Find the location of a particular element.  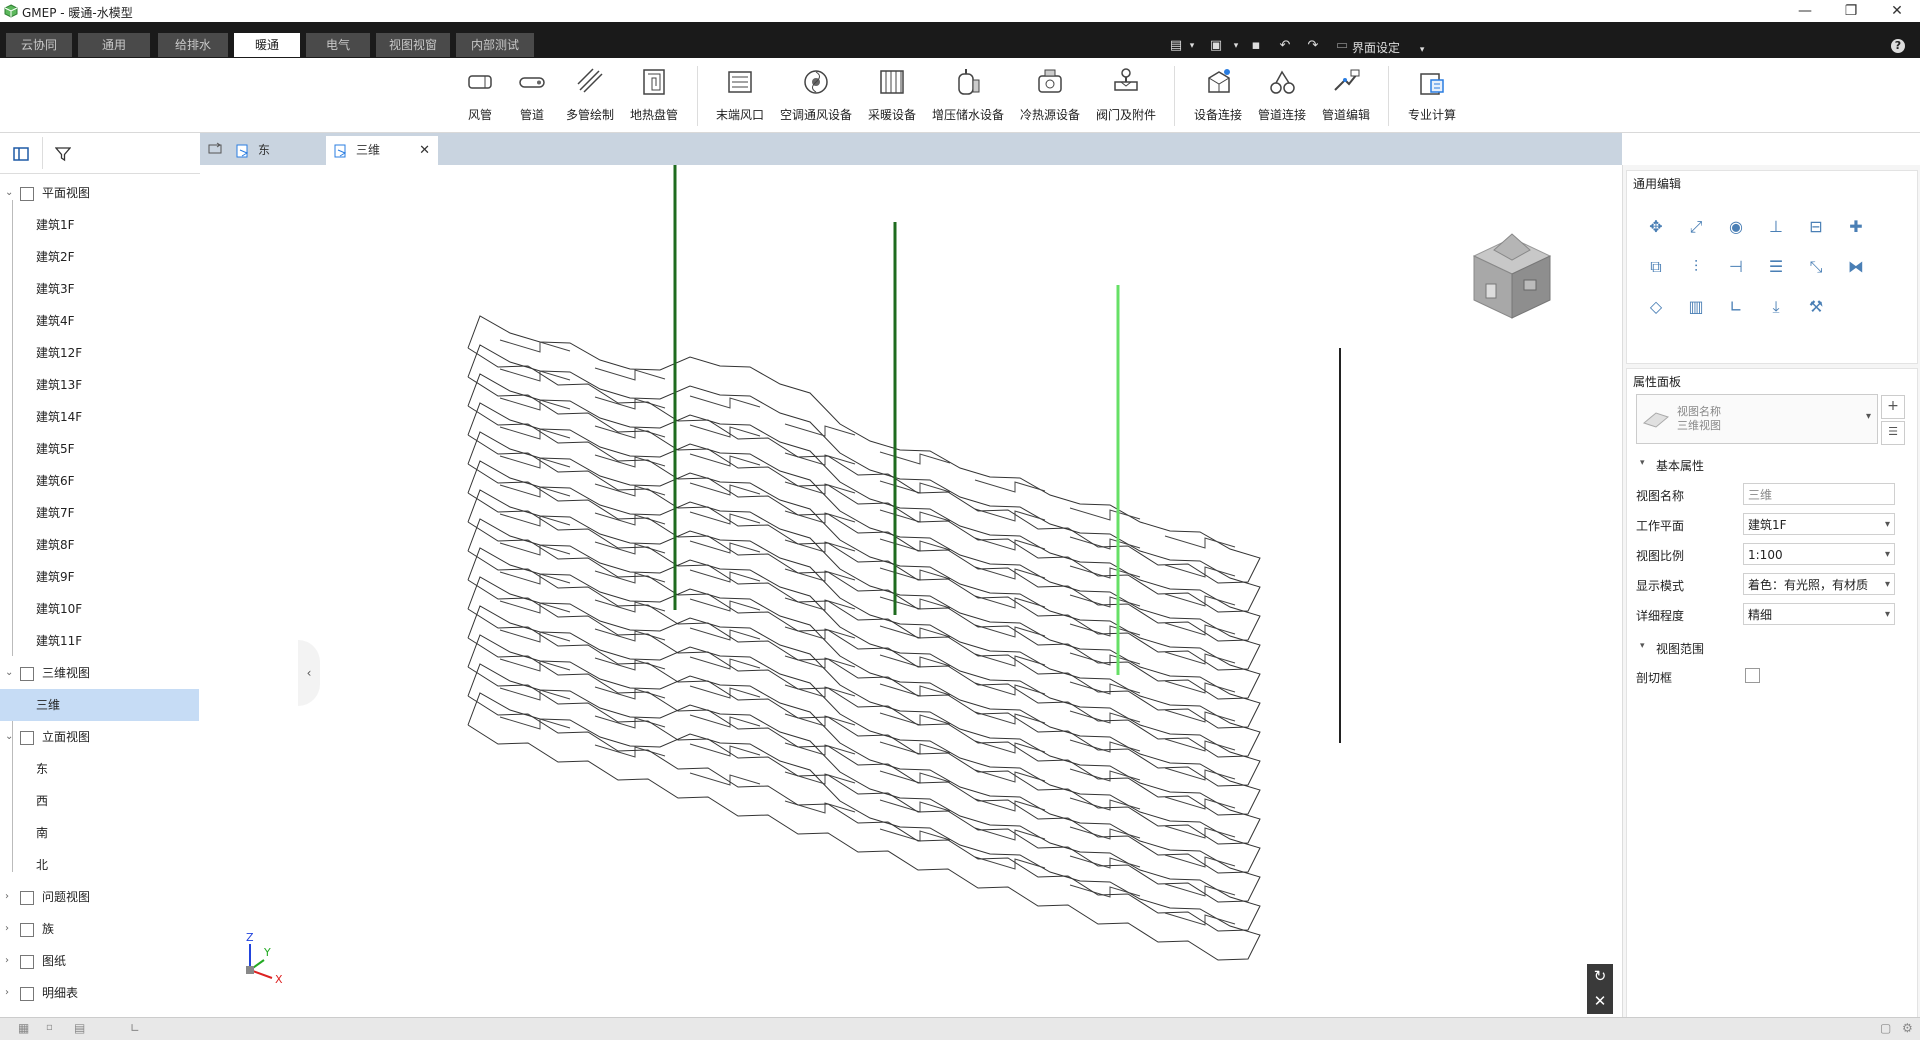

pipe-tool-icon: ⚒ is located at coordinates (1816, 307).